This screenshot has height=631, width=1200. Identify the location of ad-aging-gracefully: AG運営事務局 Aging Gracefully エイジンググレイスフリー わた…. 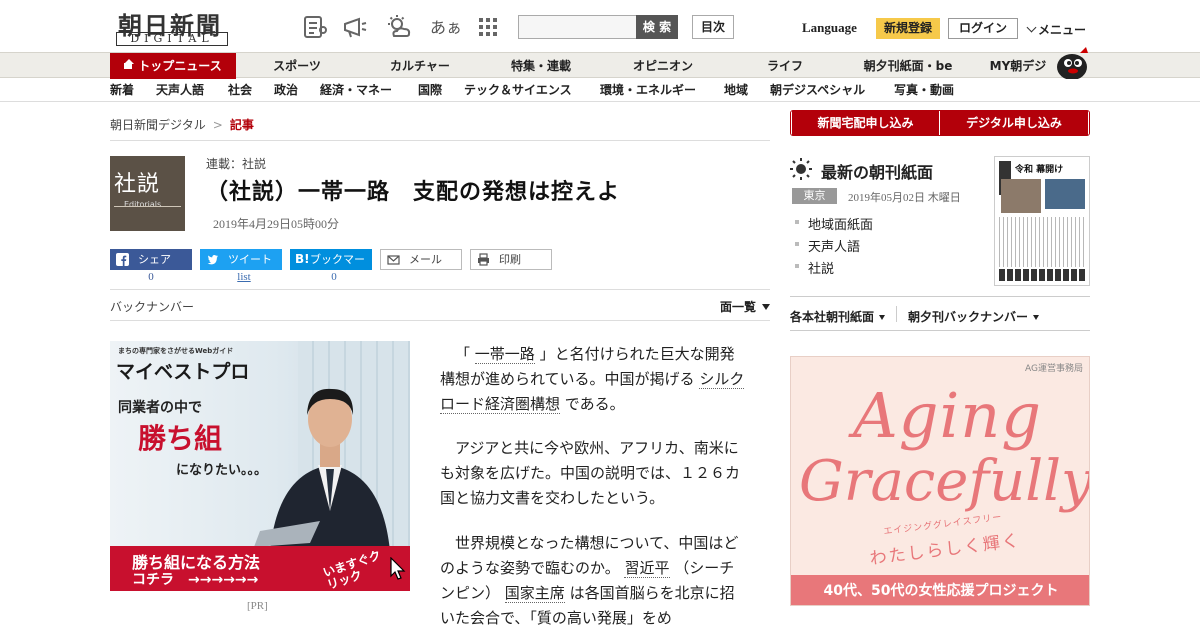
(940, 481).